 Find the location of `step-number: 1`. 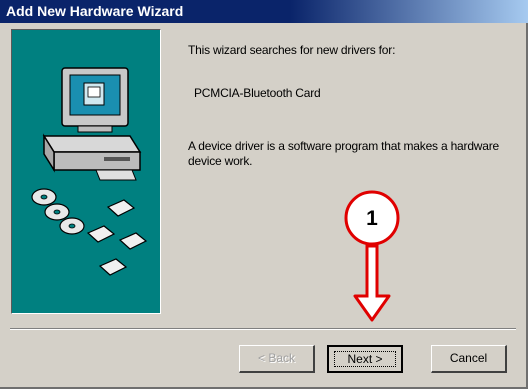

step-number: 1 is located at coordinates (372, 218).